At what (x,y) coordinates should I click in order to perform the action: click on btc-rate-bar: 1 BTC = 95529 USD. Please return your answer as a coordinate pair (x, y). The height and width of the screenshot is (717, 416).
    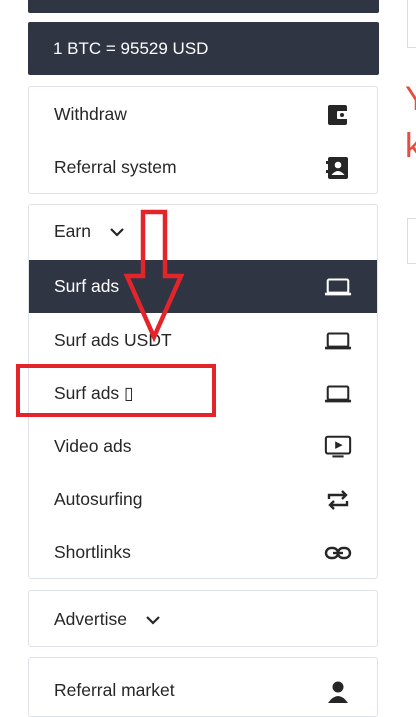
    Looking at the image, I should click on (203, 48).